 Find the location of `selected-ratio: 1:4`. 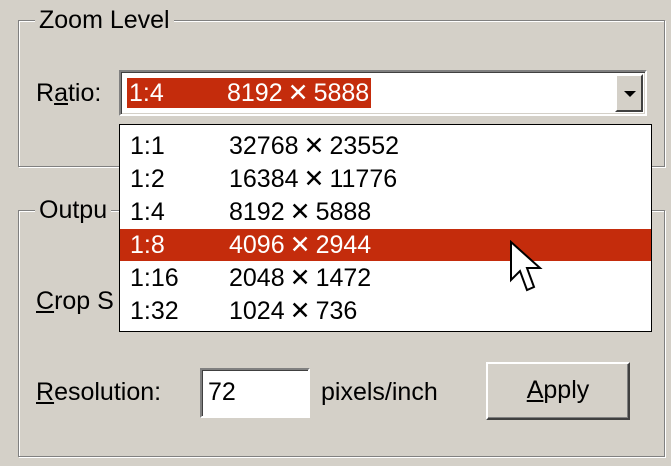

selected-ratio: 1:4 is located at coordinates (146, 93).